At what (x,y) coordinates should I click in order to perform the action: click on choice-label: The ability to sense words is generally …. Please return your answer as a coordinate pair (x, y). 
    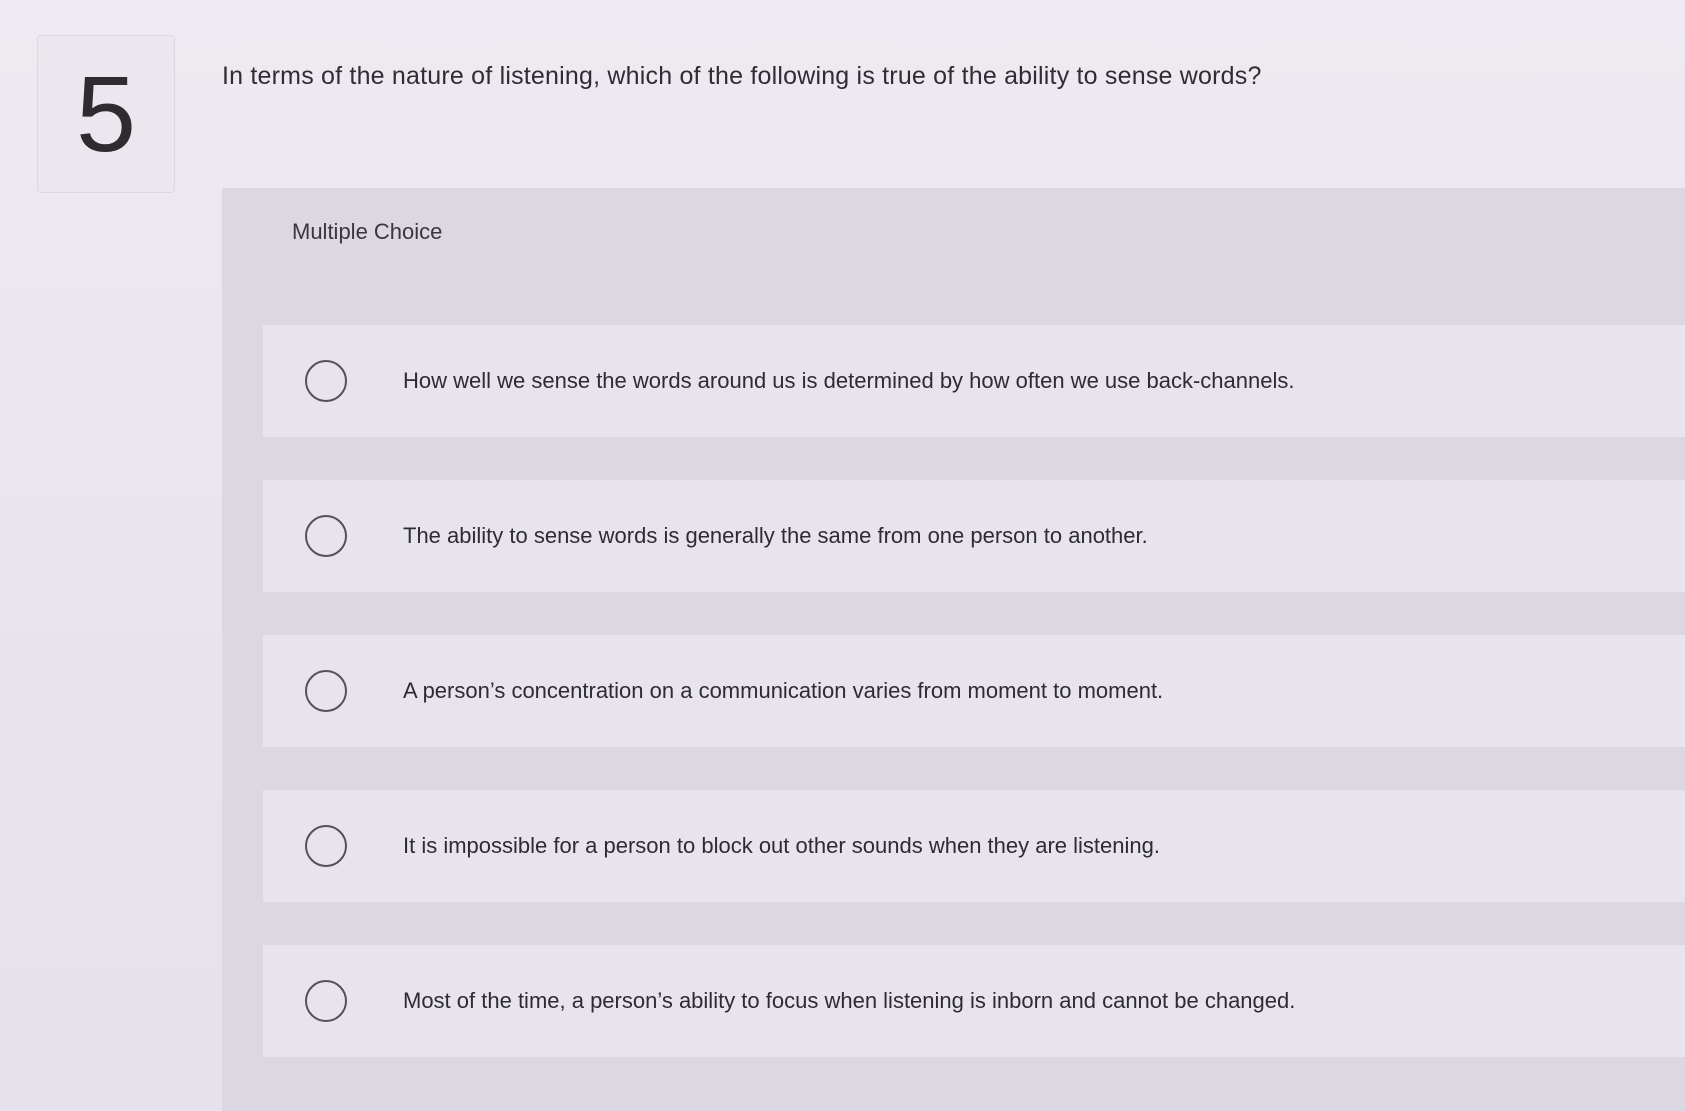
    Looking at the image, I should click on (775, 535).